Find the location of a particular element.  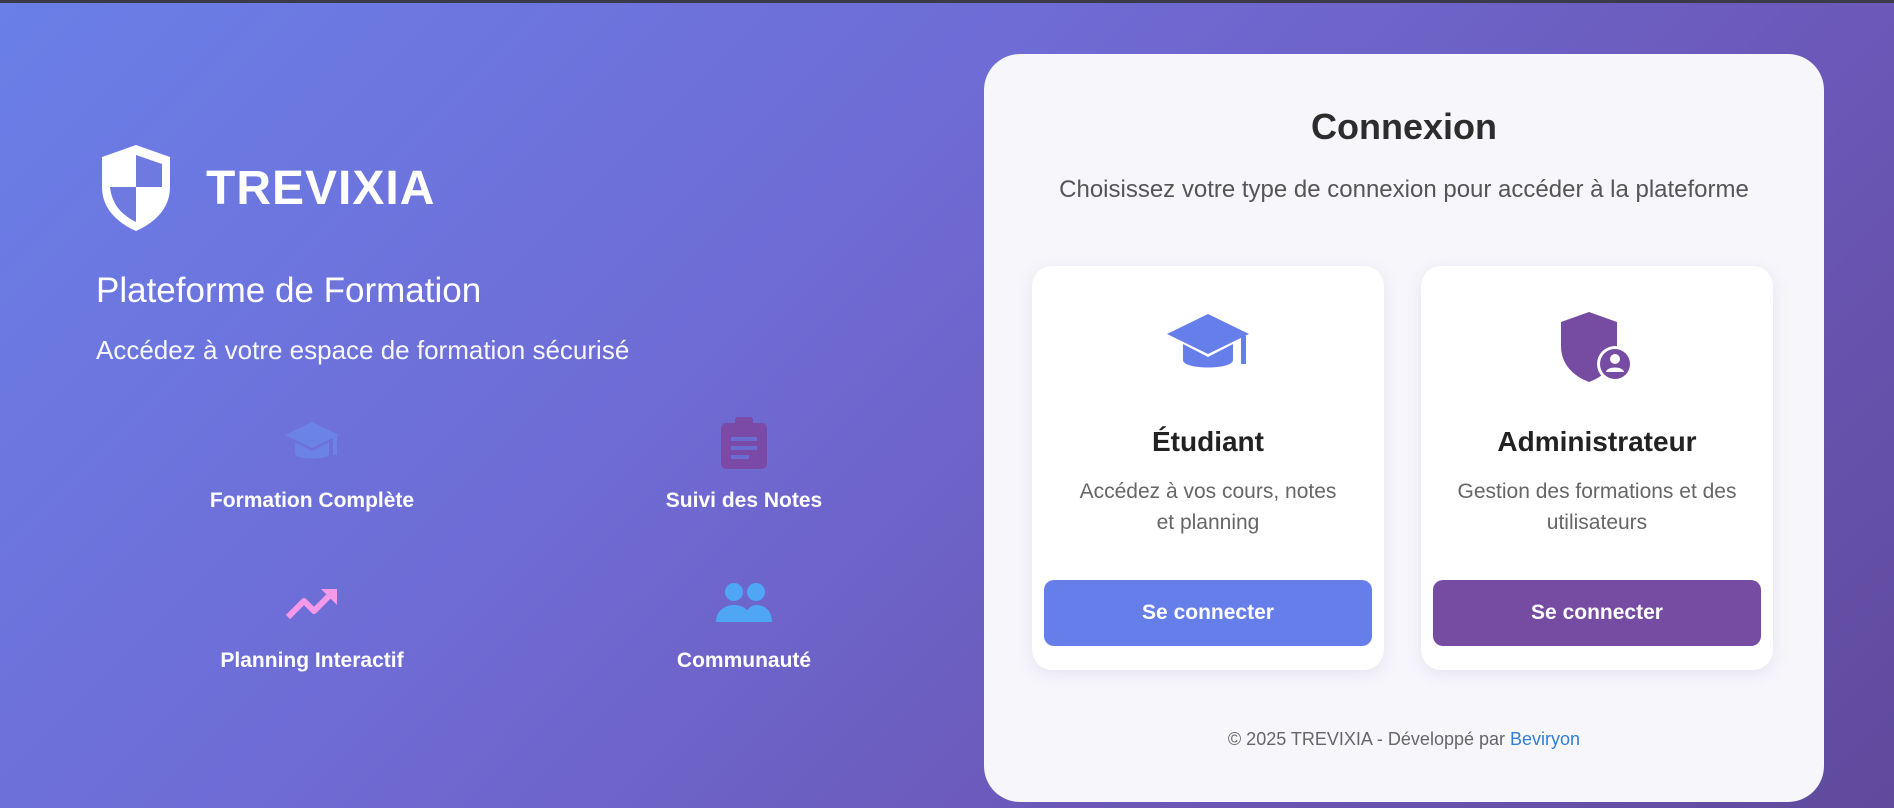

feature-label: Communauté is located at coordinates (744, 660).